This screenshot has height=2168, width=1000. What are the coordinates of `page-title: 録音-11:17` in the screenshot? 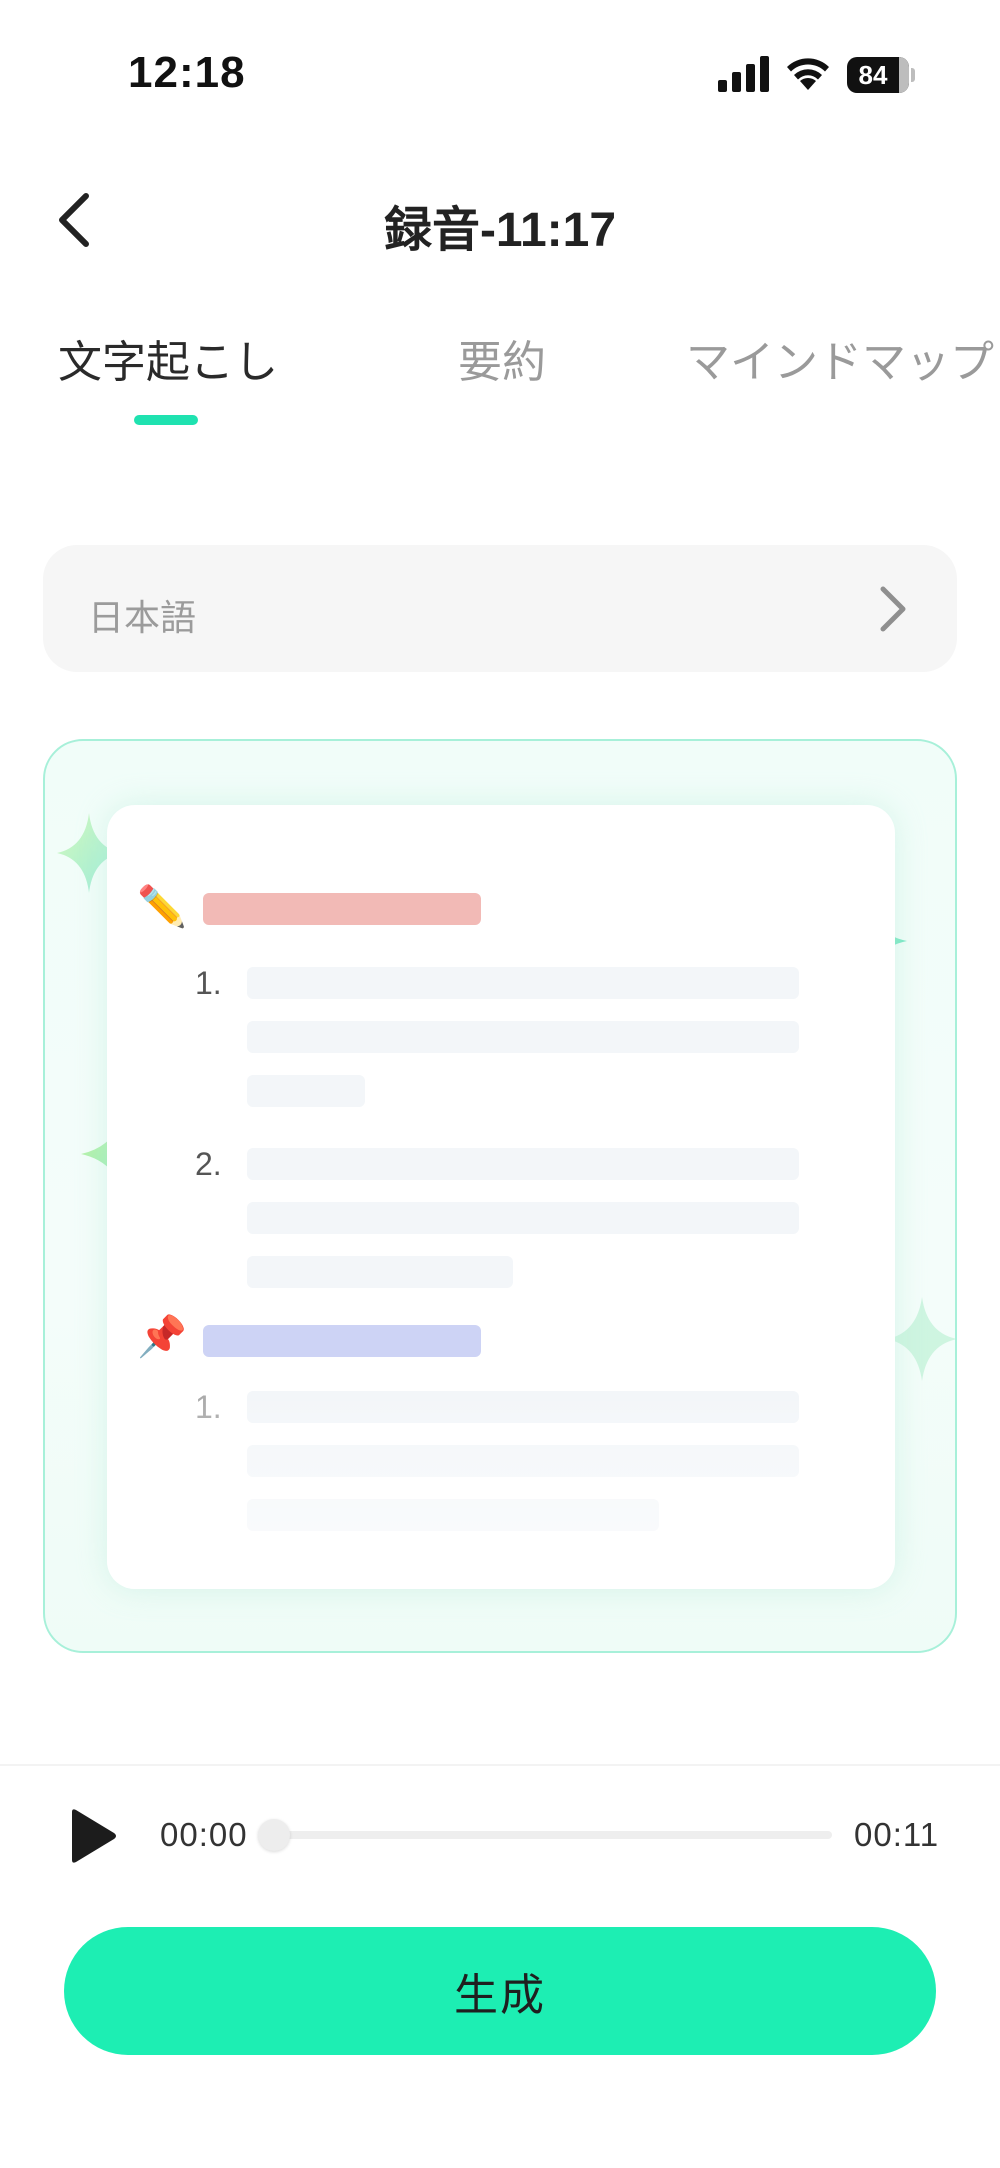 It's located at (500, 230).